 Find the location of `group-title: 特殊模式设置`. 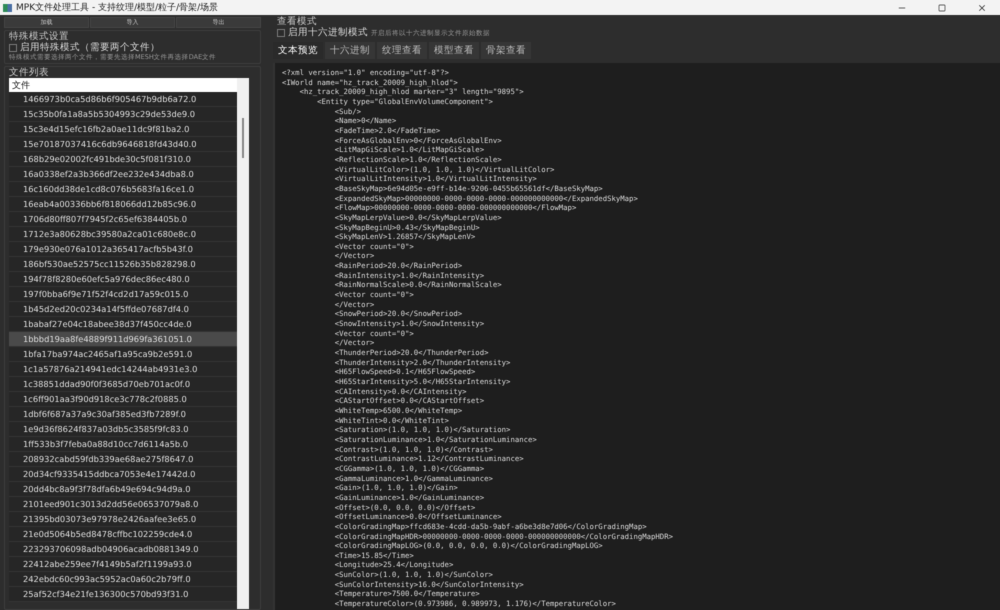

group-title: 特殊模式设置 is located at coordinates (39, 37).